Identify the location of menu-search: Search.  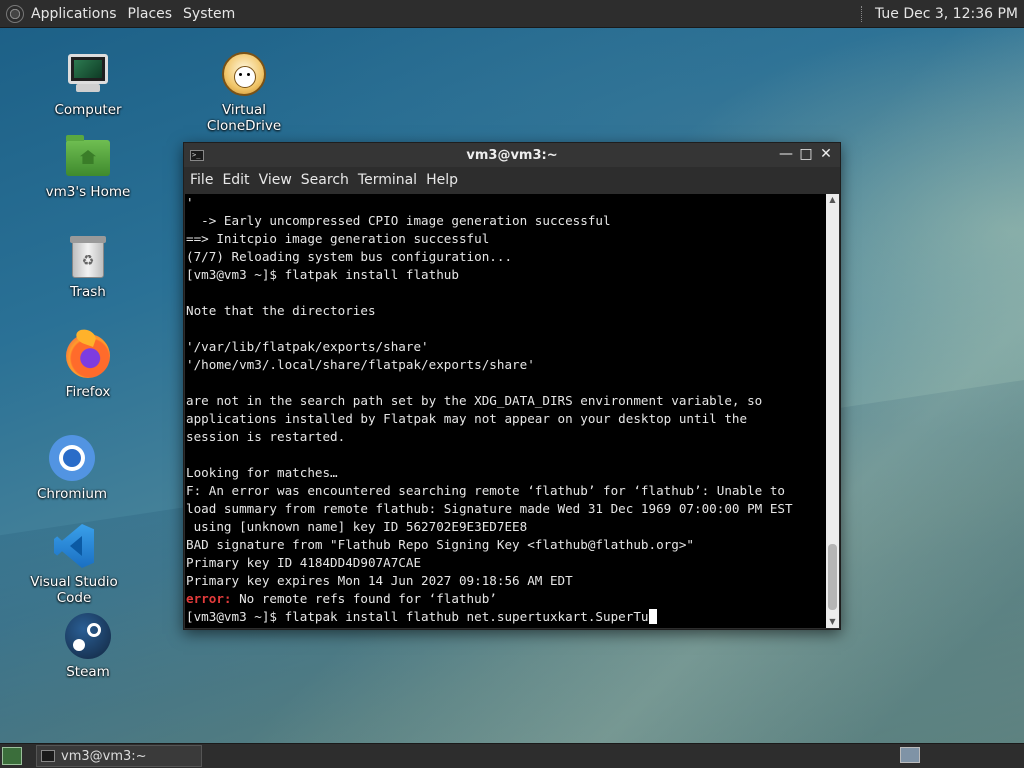
(325, 180).